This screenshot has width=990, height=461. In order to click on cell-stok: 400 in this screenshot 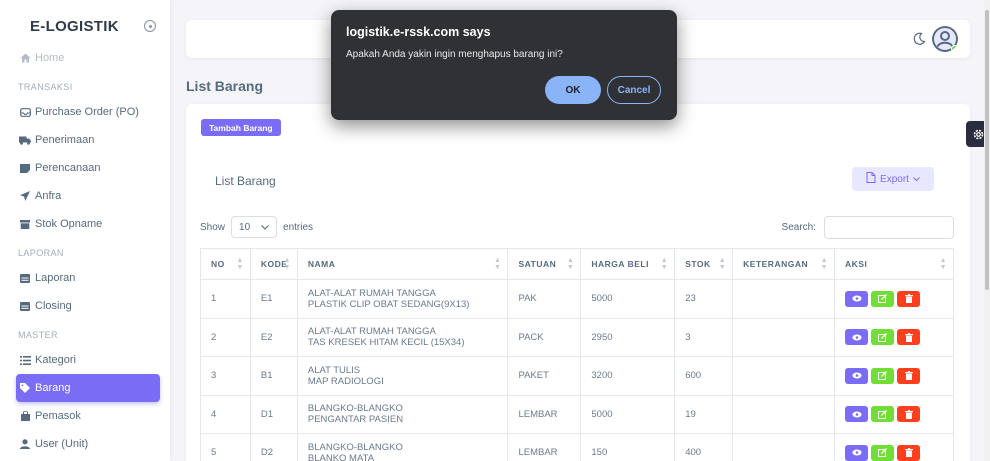, I will do `click(704, 447)`.